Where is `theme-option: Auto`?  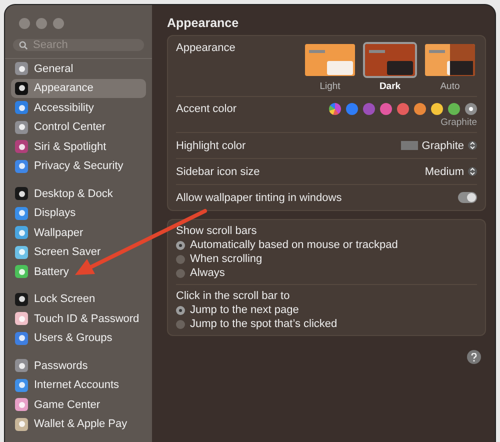 theme-option: Auto is located at coordinates (450, 67).